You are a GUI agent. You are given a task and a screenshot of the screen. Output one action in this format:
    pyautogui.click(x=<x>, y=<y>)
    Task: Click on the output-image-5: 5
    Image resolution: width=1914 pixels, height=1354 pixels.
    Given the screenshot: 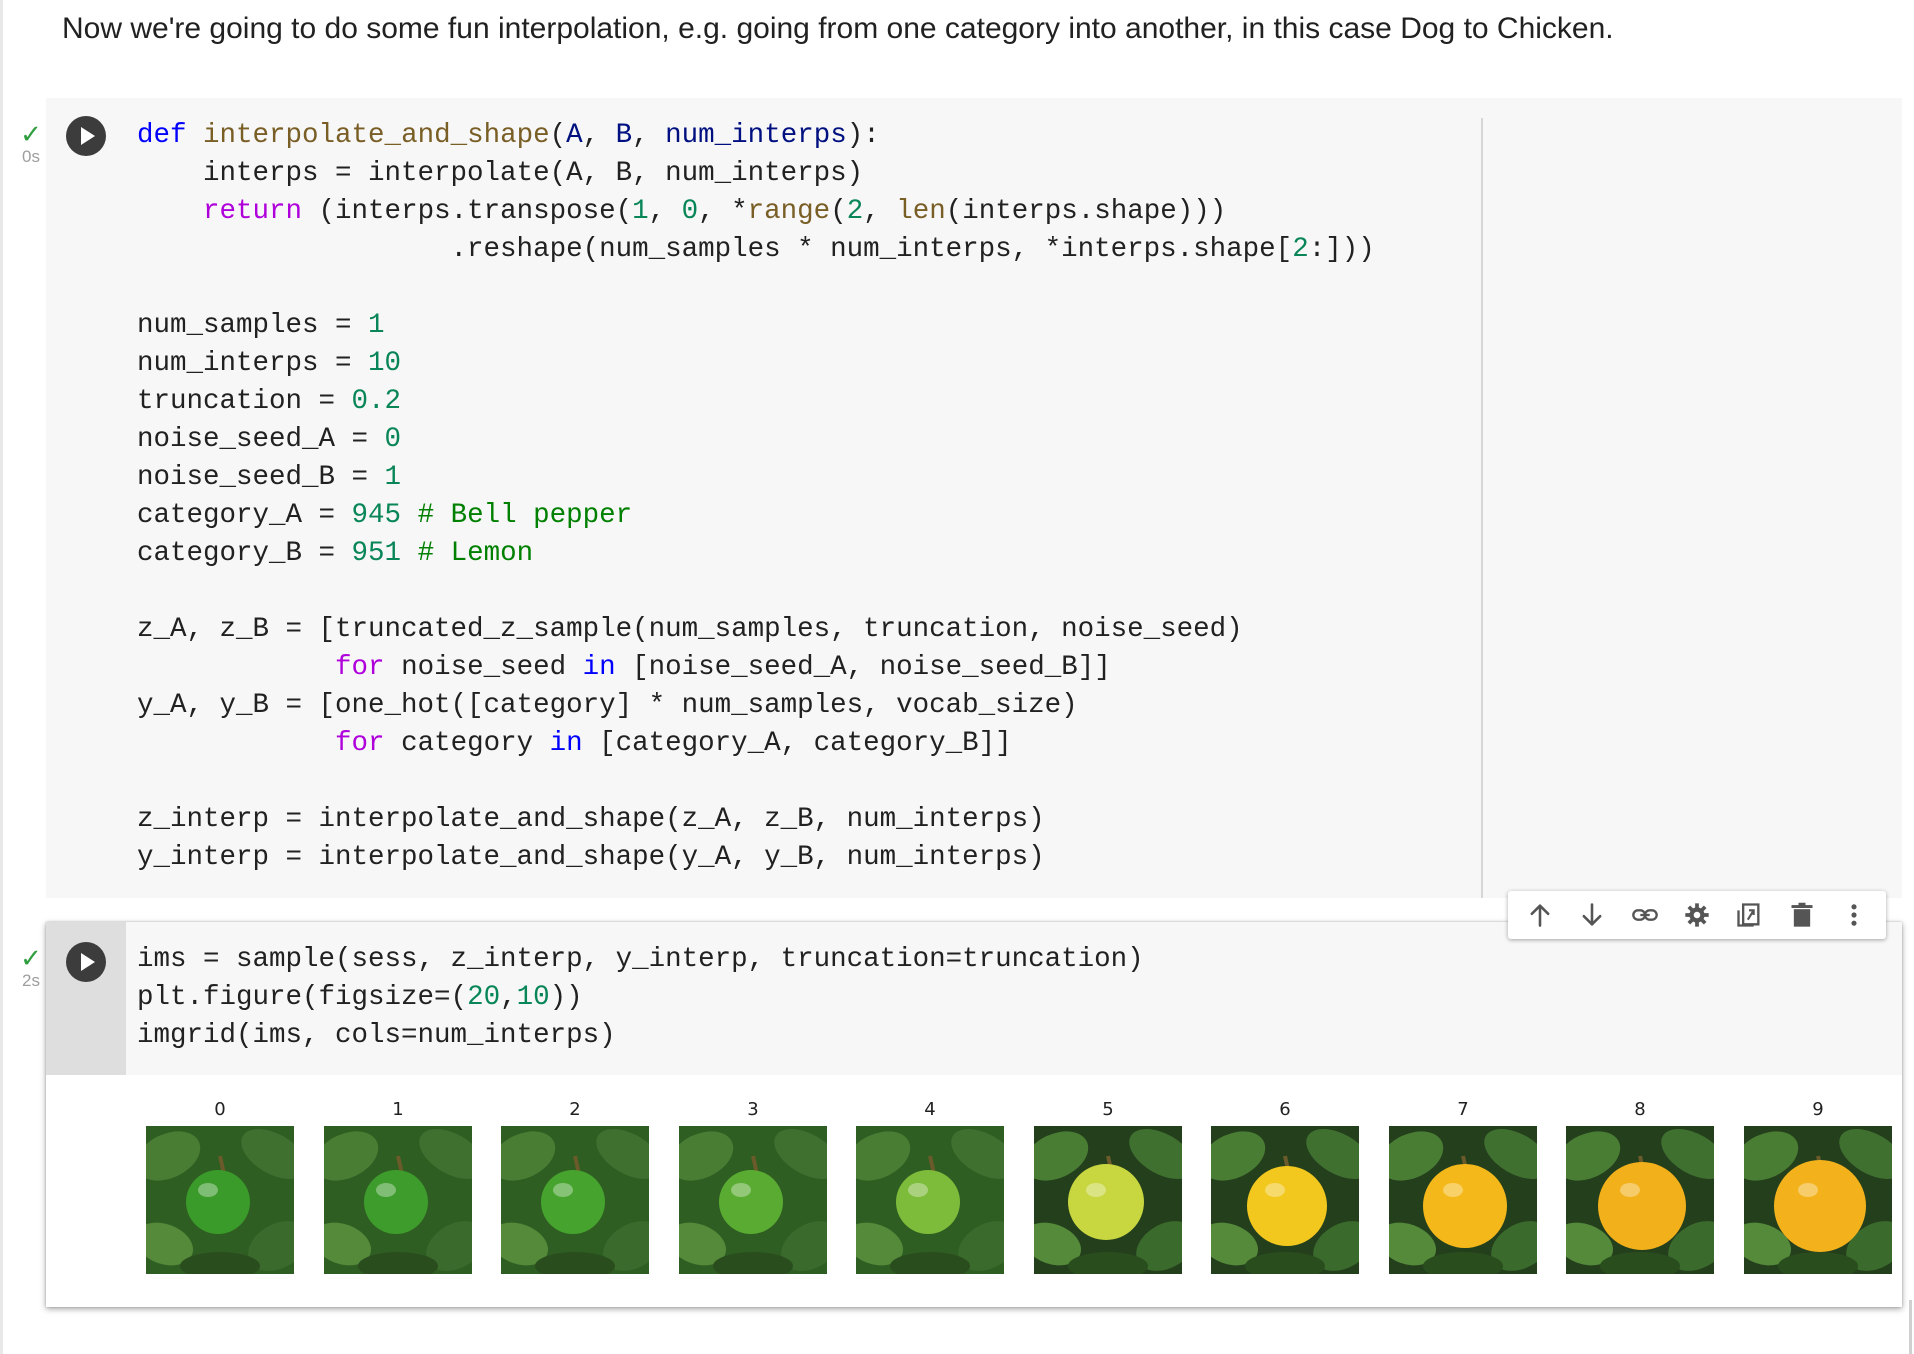 What is the action you would take?
    pyautogui.click(x=1108, y=1186)
    